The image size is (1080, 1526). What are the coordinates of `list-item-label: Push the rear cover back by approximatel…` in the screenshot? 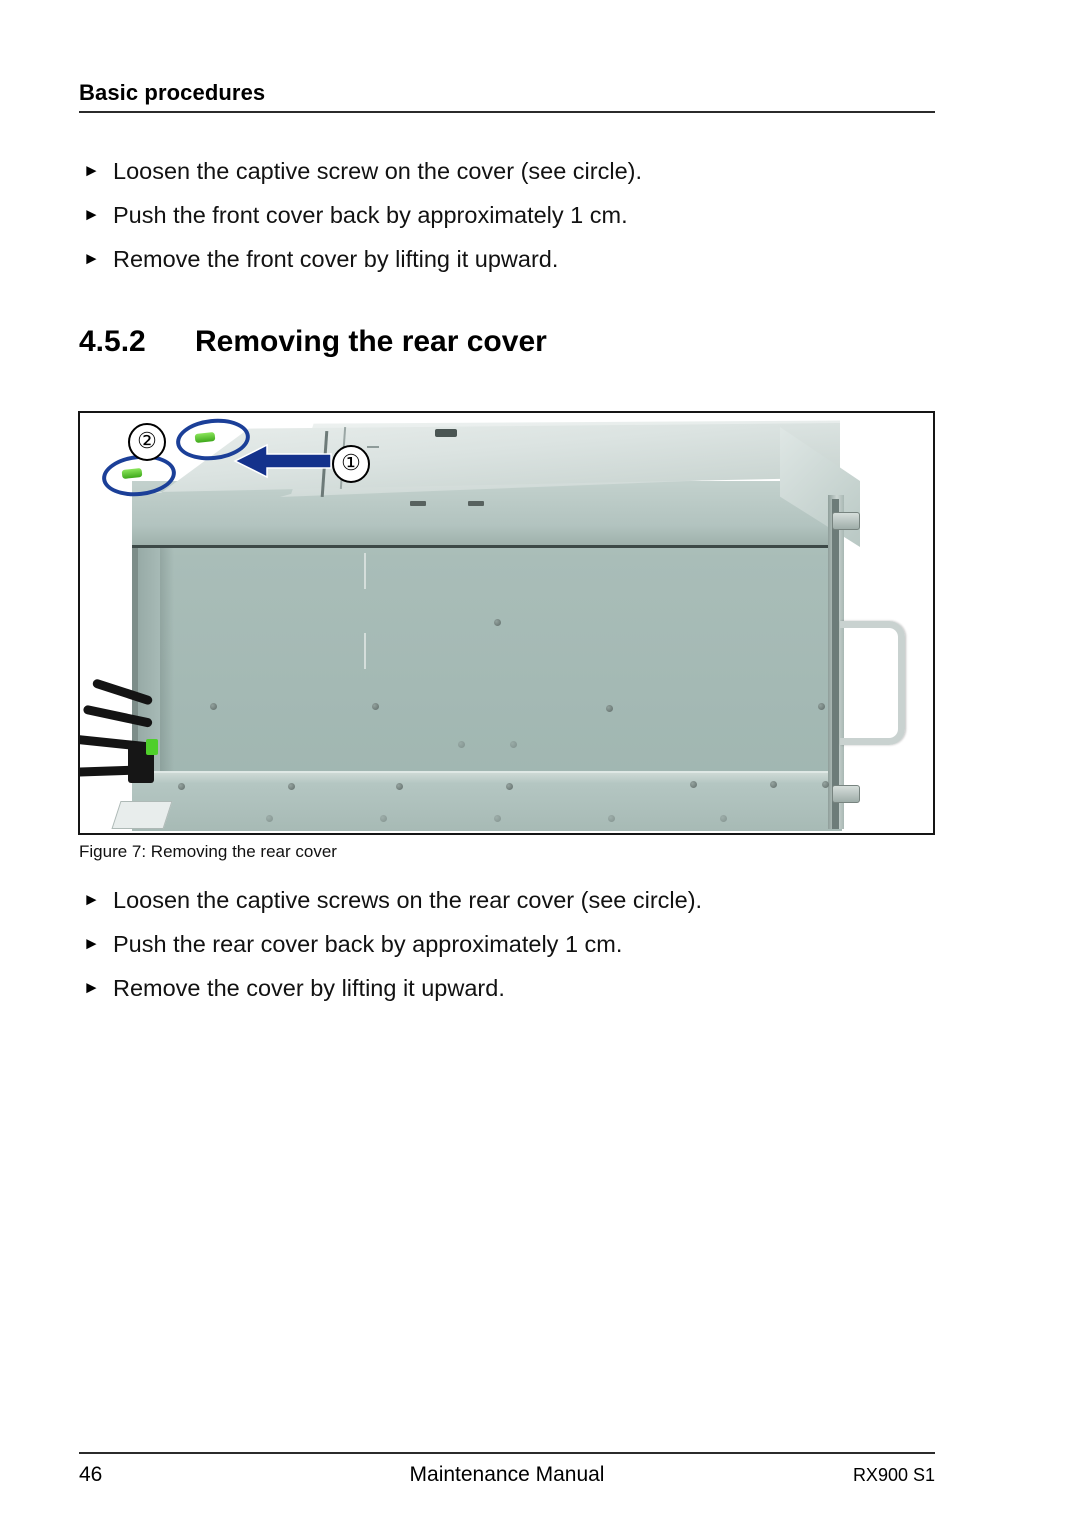 It's located at (368, 944).